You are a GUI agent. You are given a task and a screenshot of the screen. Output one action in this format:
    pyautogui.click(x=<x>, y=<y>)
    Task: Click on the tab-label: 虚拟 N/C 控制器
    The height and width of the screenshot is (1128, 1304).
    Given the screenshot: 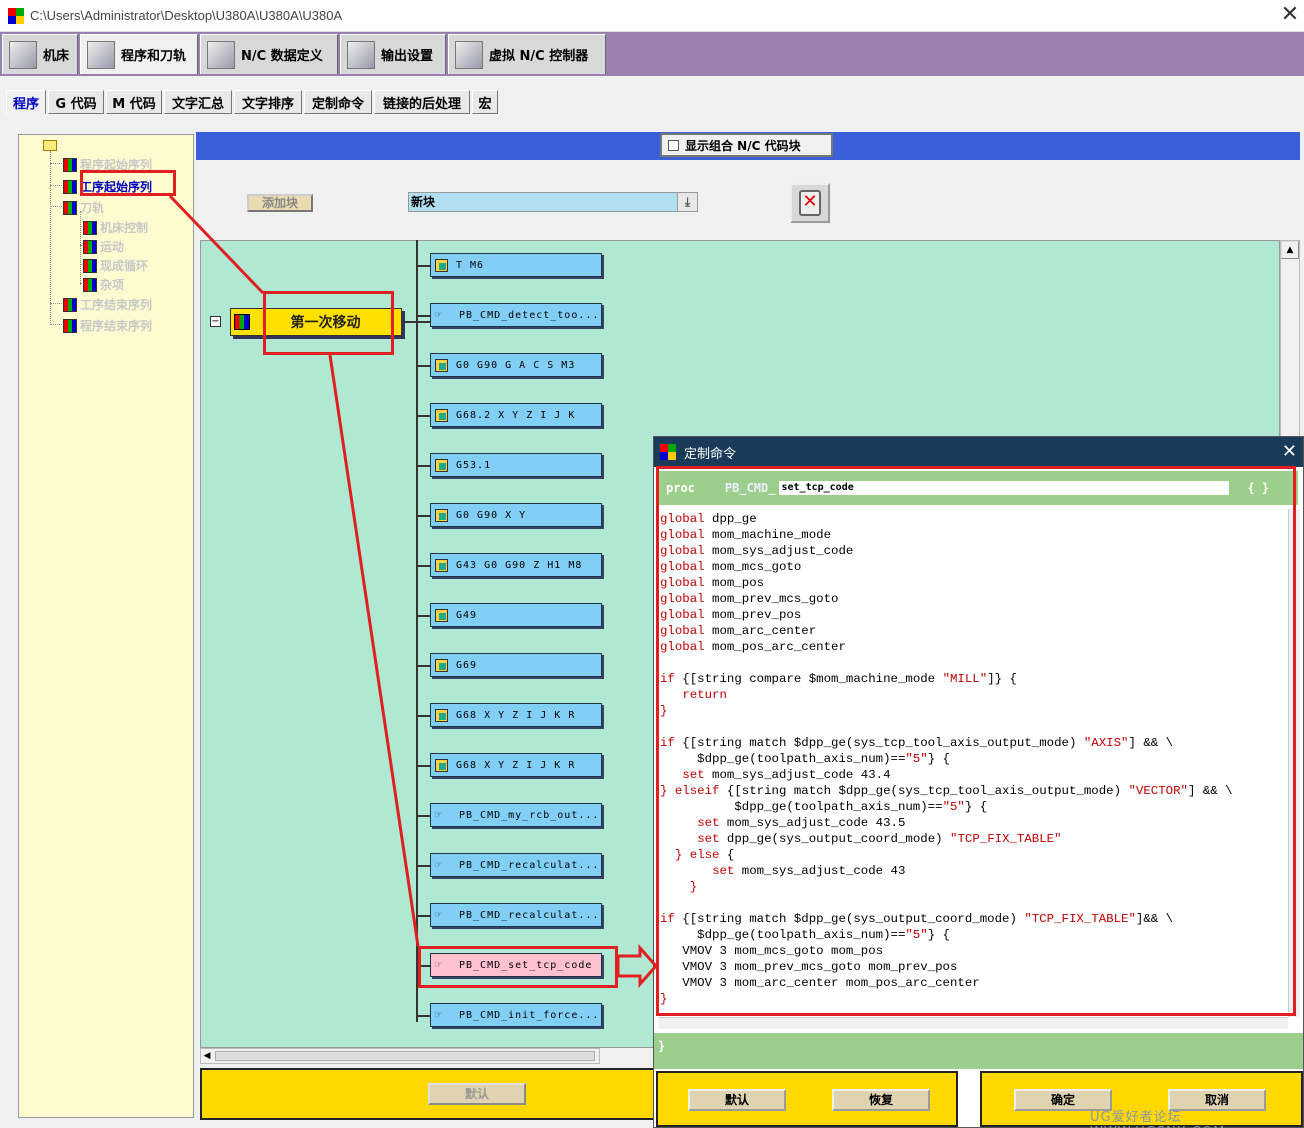 What is the action you would take?
    pyautogui.click(x=539, y=56)
    